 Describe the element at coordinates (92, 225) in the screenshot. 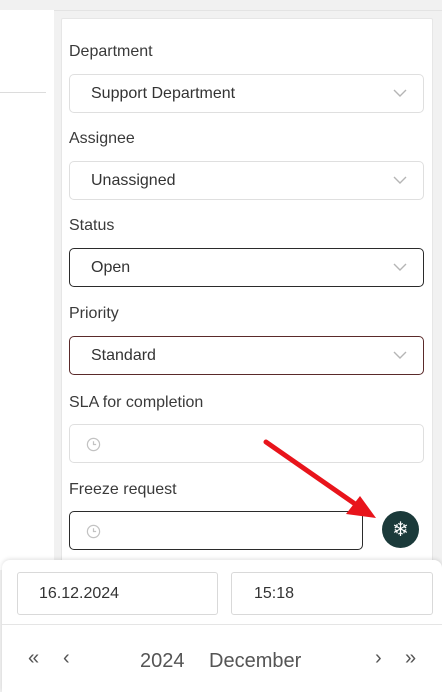

I see `status-label: Status` at that location.